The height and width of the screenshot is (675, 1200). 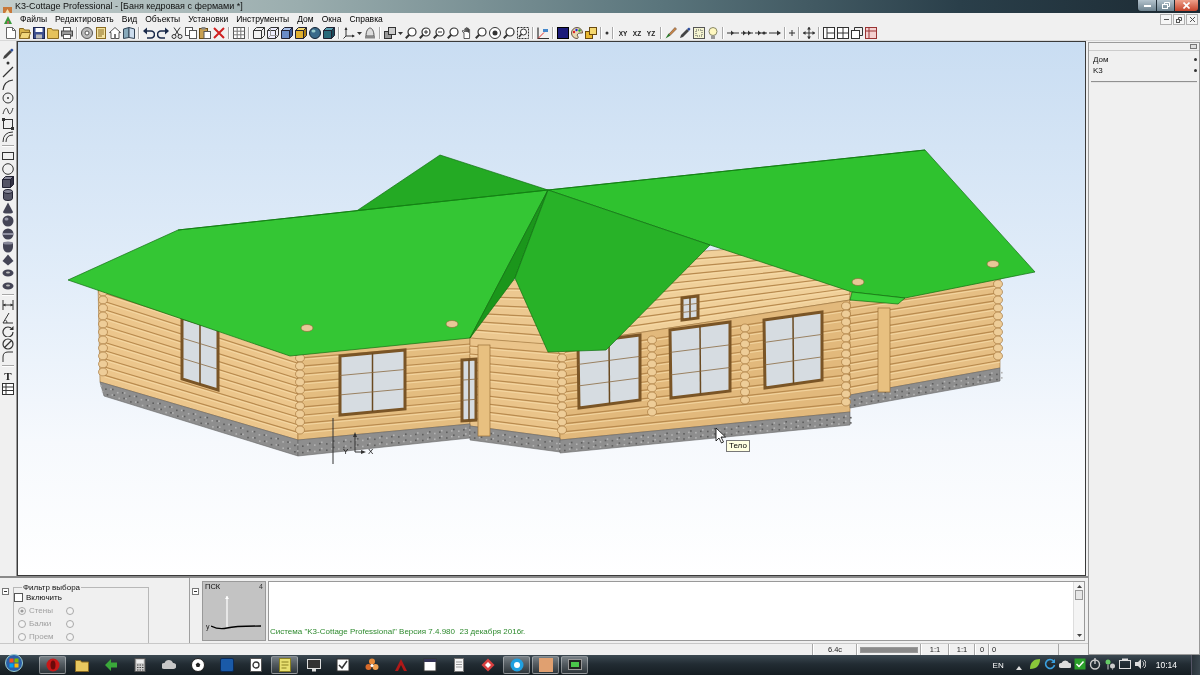 What do you see at coordinates (1078, 611) in the screenshot?
I see `scrollbar` at bounding box center [1078, 611].